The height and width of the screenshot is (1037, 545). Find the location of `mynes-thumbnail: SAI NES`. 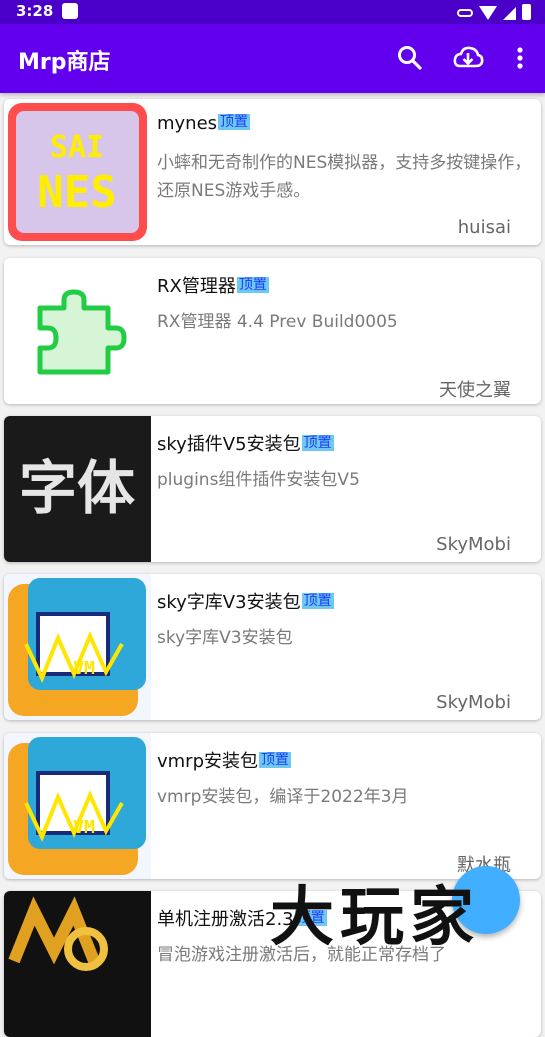

mynes-thumbnail: SAI NES is located at coordinates (77, 172).